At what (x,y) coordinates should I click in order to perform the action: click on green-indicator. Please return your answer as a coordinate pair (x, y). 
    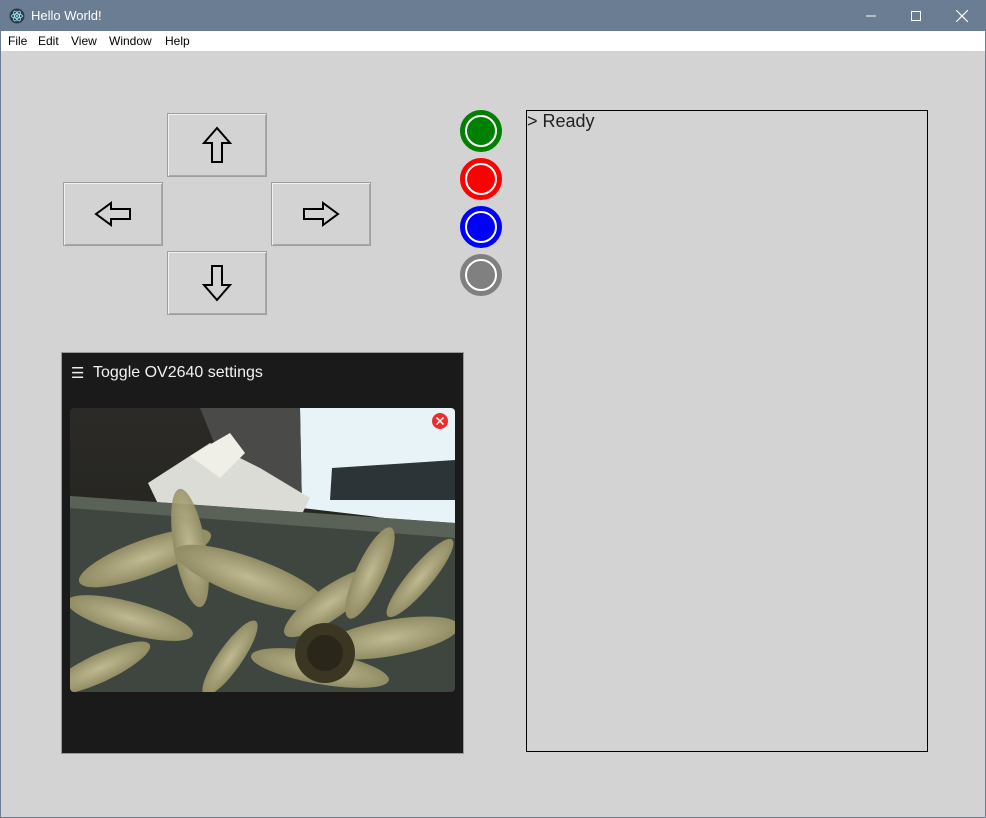
    Looking at the image, I should click on (481, 131).